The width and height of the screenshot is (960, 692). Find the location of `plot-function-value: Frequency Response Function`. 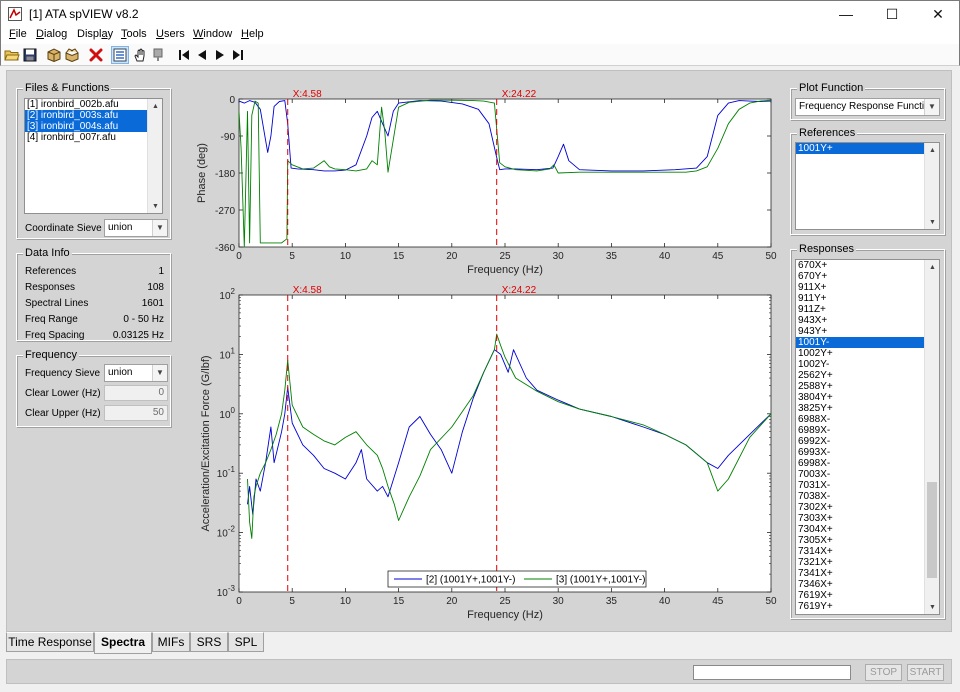

plot-function-value: Frequency Response Function is located at coordinates (867, 106).